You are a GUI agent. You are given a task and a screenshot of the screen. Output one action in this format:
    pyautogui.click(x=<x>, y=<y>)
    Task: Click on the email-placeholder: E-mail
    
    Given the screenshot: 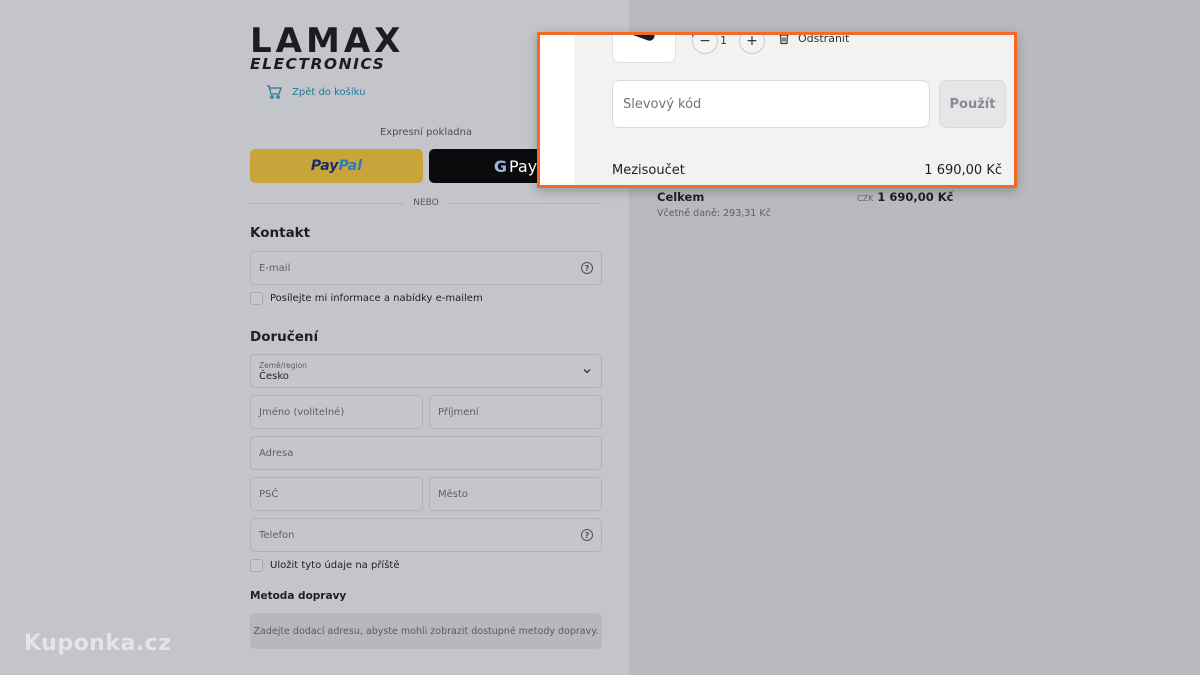 What is the action you would take?
    pyautogui.click(x=275, y=268)
    